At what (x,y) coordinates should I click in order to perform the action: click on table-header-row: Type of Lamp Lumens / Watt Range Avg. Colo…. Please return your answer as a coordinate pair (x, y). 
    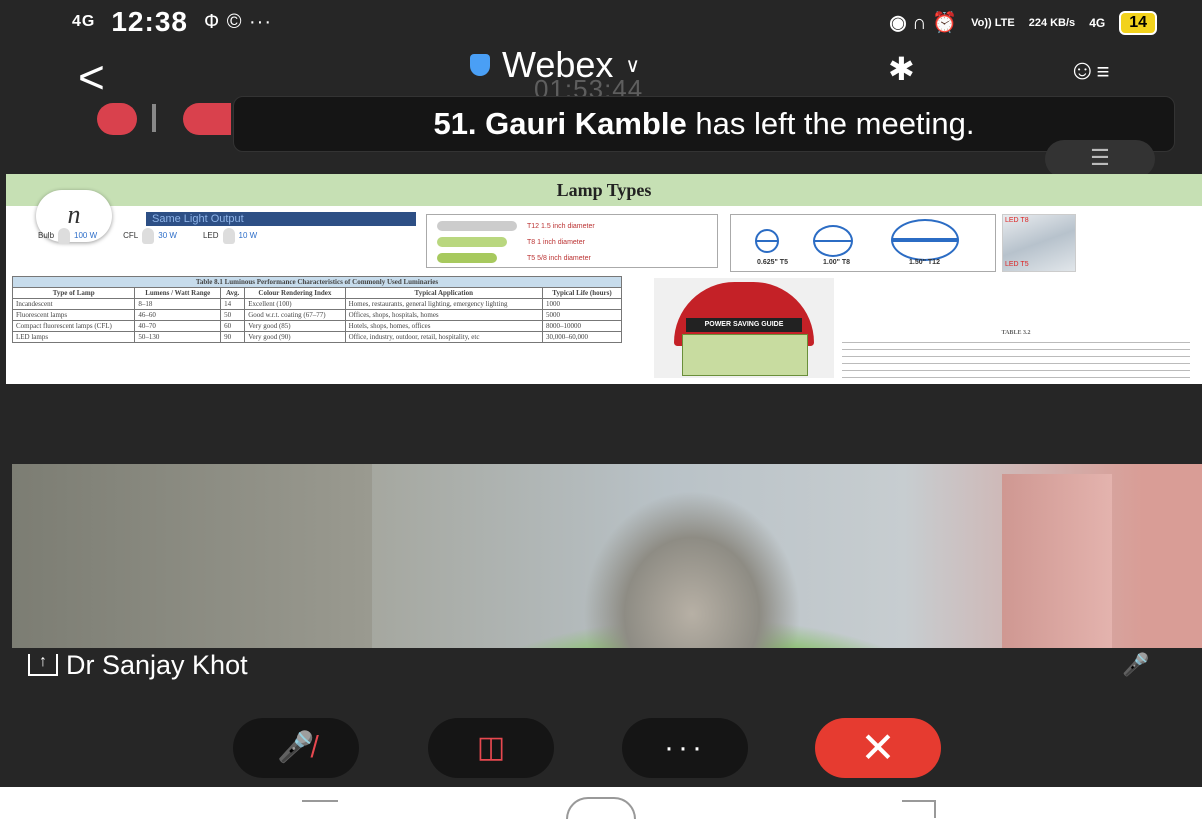
    Looking at the image, I should click on (317, 293).